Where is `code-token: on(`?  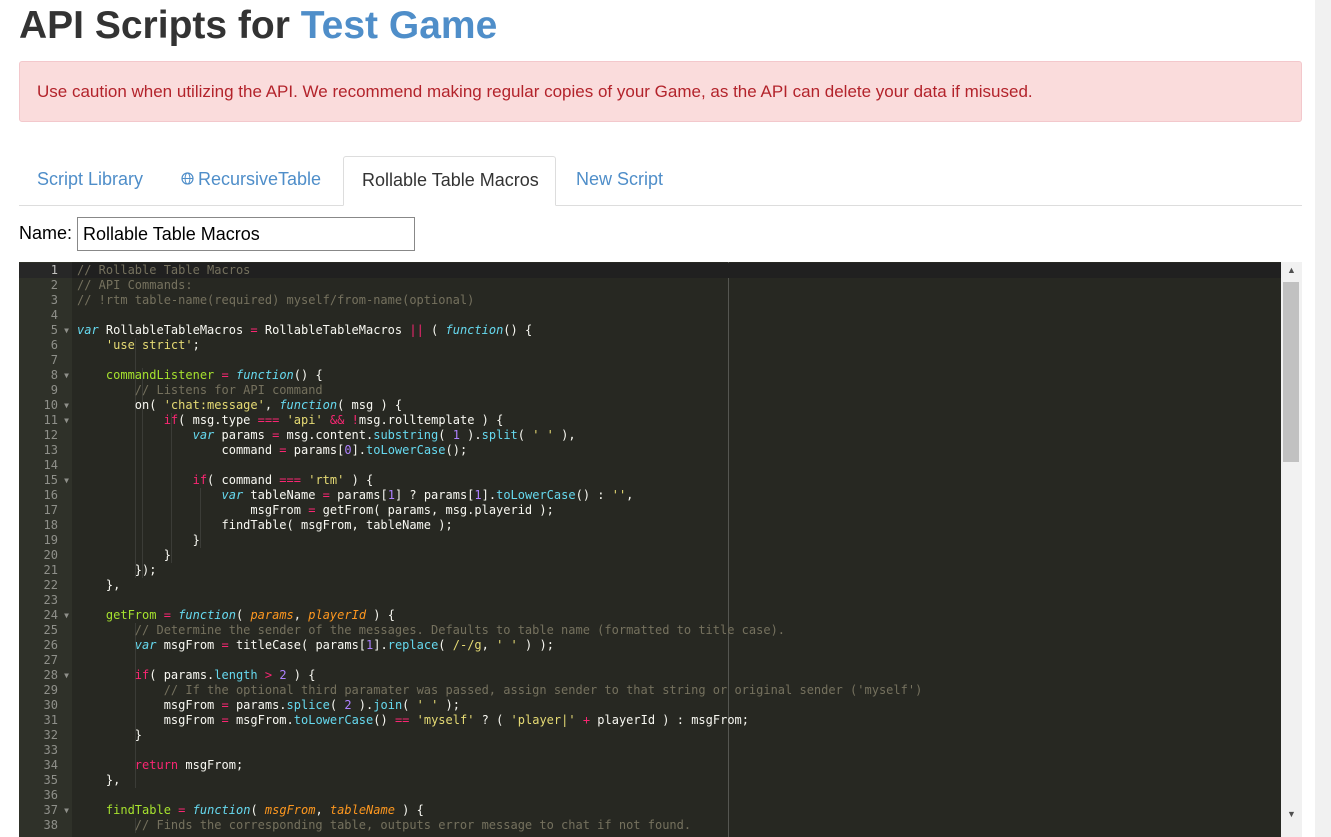 code-token: on( is located at coordinates (120, 405).